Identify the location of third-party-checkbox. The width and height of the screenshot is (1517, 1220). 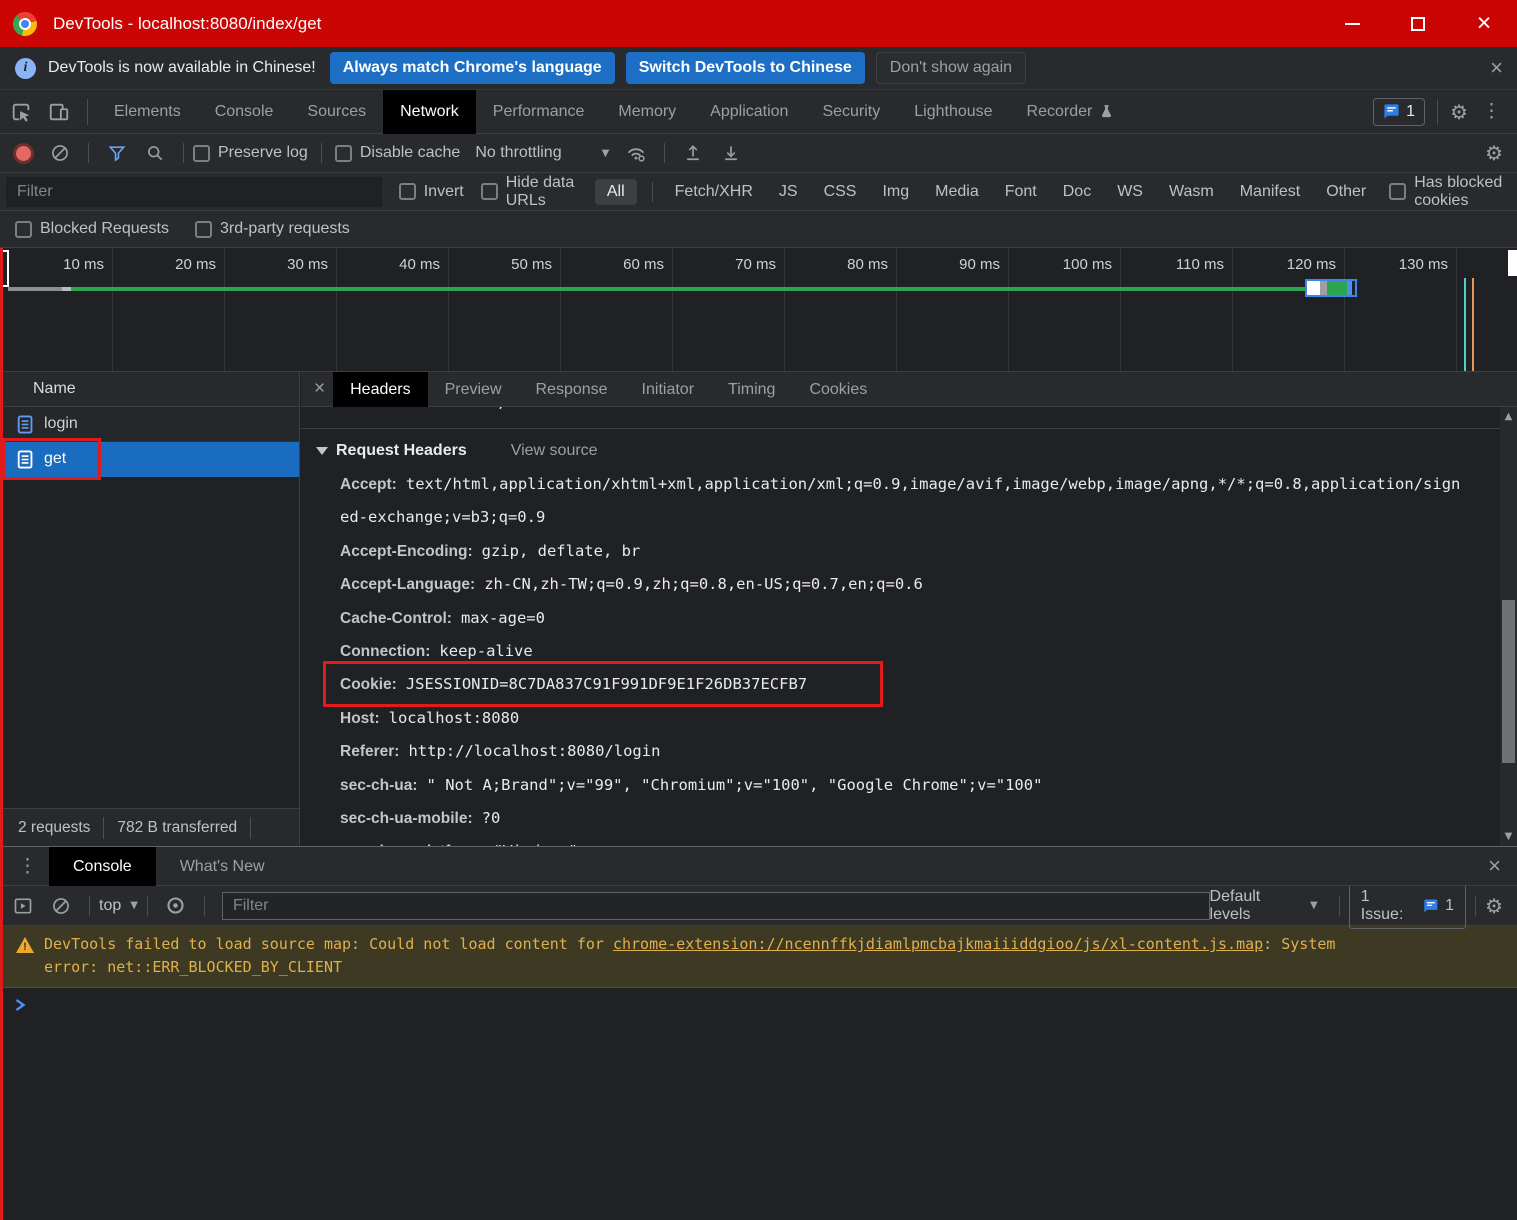
(203, 229).